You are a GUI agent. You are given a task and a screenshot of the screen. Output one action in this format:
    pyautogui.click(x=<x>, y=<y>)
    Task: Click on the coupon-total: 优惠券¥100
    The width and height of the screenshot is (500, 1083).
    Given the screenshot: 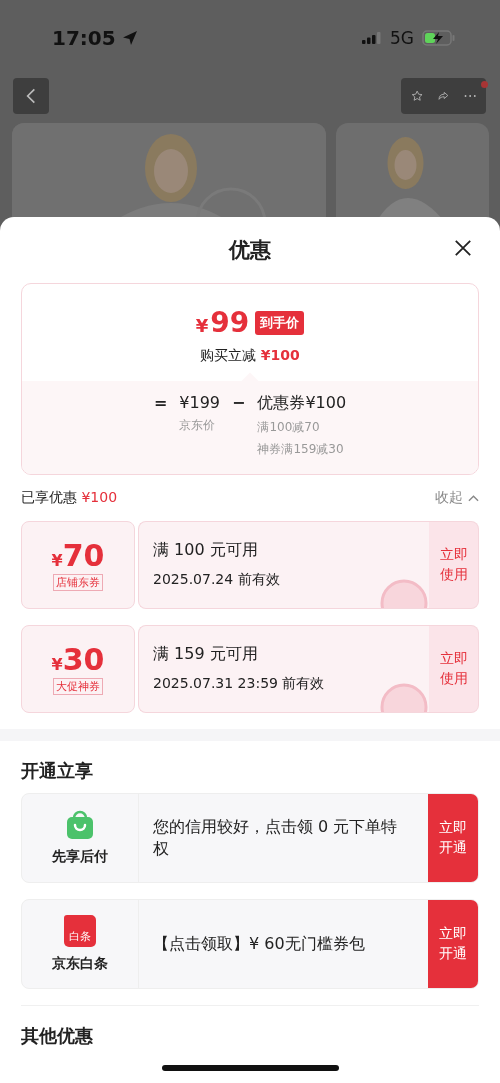 What is the action you would take?
    pyautogui.click(x=302, y=403)
    